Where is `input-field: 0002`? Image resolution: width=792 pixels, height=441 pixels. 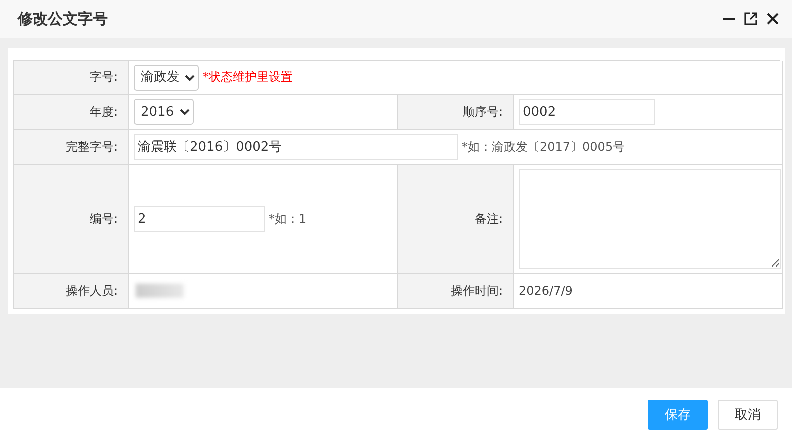 input-field: 0002 is located at coordinates (587, 112).